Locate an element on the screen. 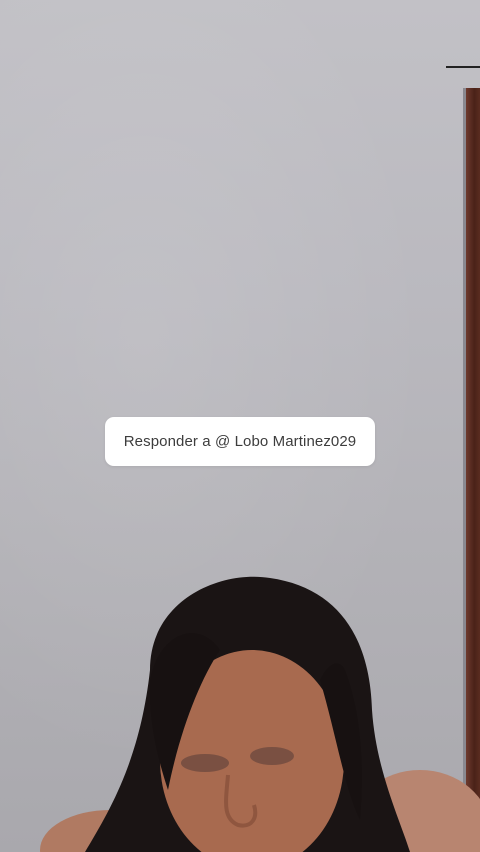  reply-comment-text: Responder a @ Lobo Martinez029 is located at coordinates (240, 441).